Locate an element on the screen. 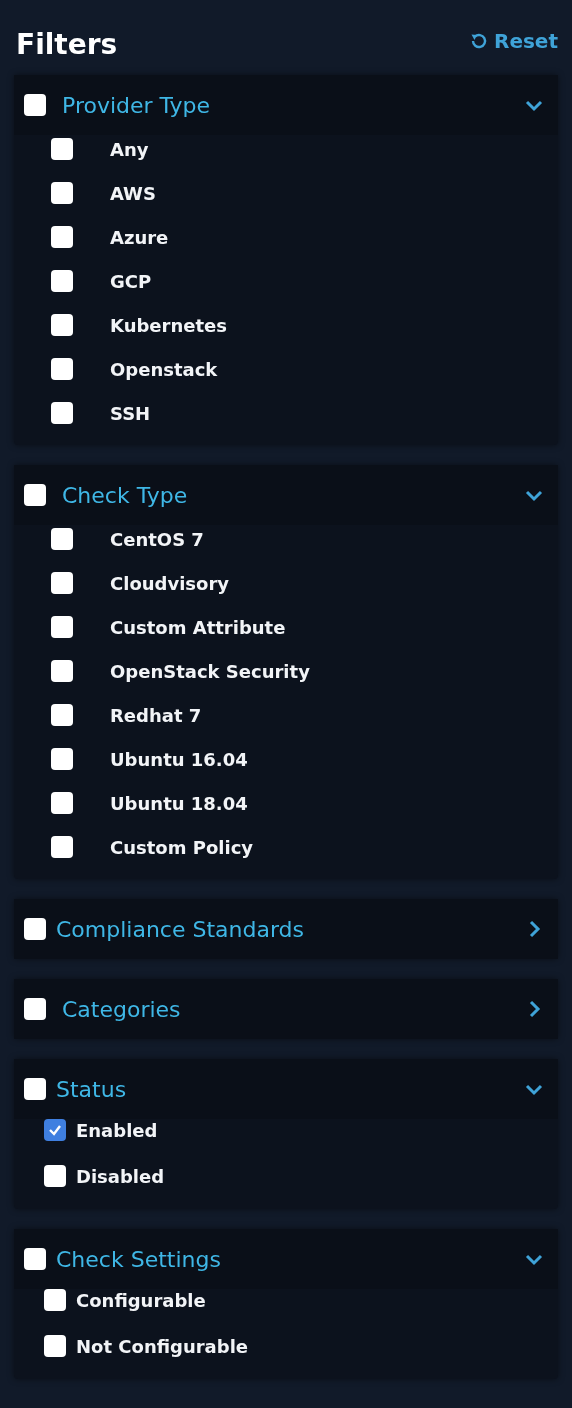 This screenshot has width=572, height=1408. option-label: Custom Attribute is located at coordinates (198, 627).